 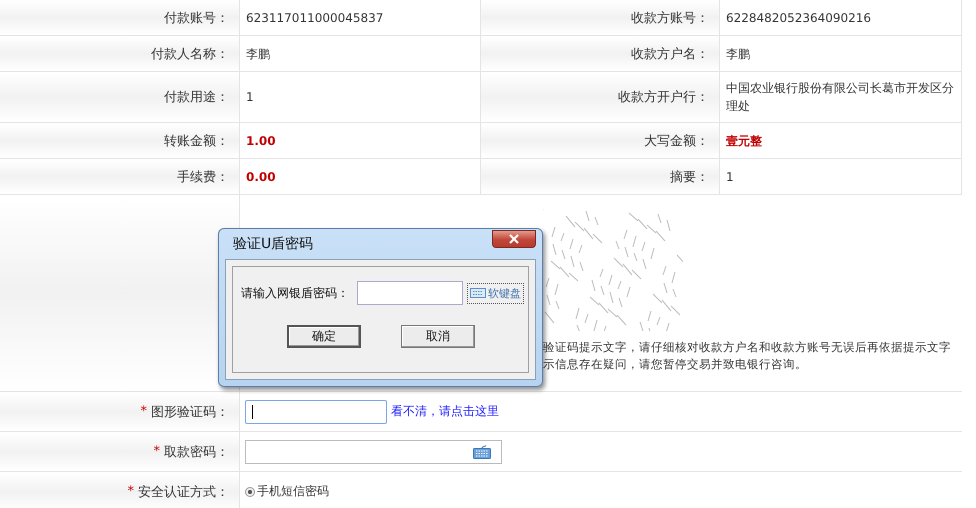 I want to click on soft-keyboard-button: 软键盘, so click(x=495, y=293).